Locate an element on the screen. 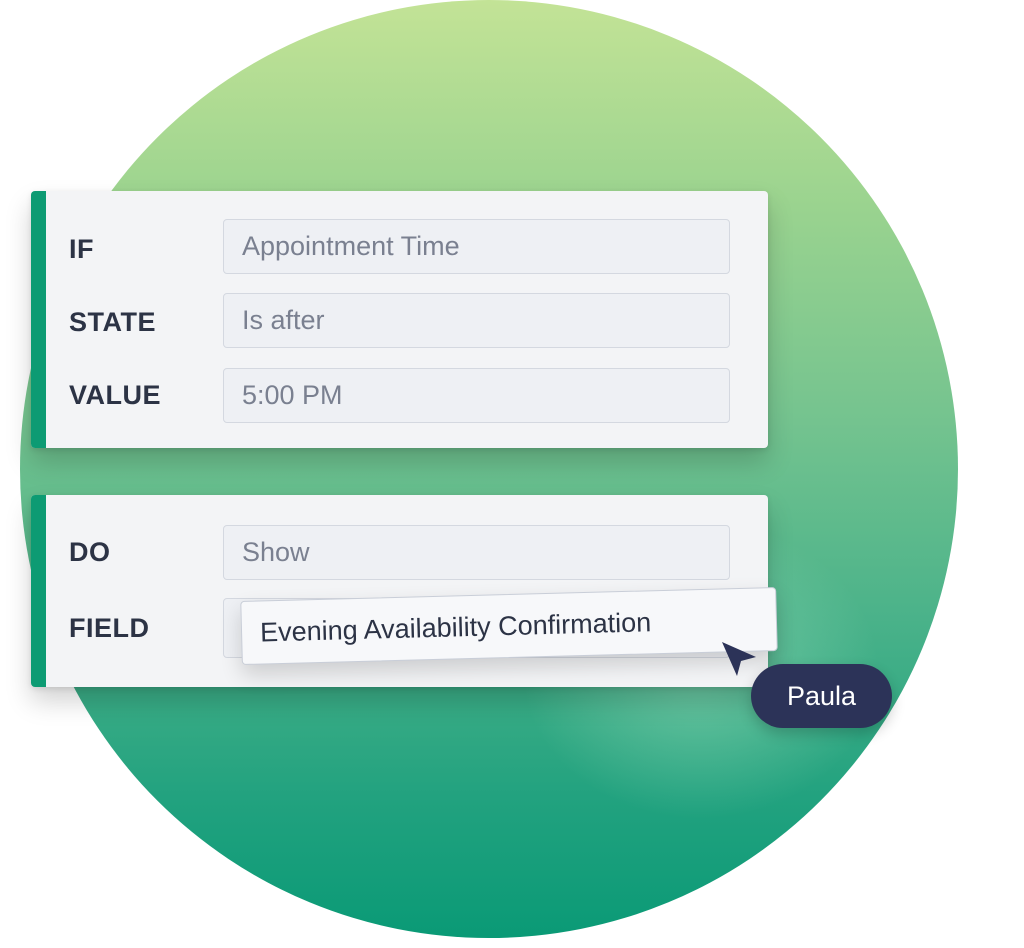  value-field: 5:00 PM is located at coordinates (476, 395).